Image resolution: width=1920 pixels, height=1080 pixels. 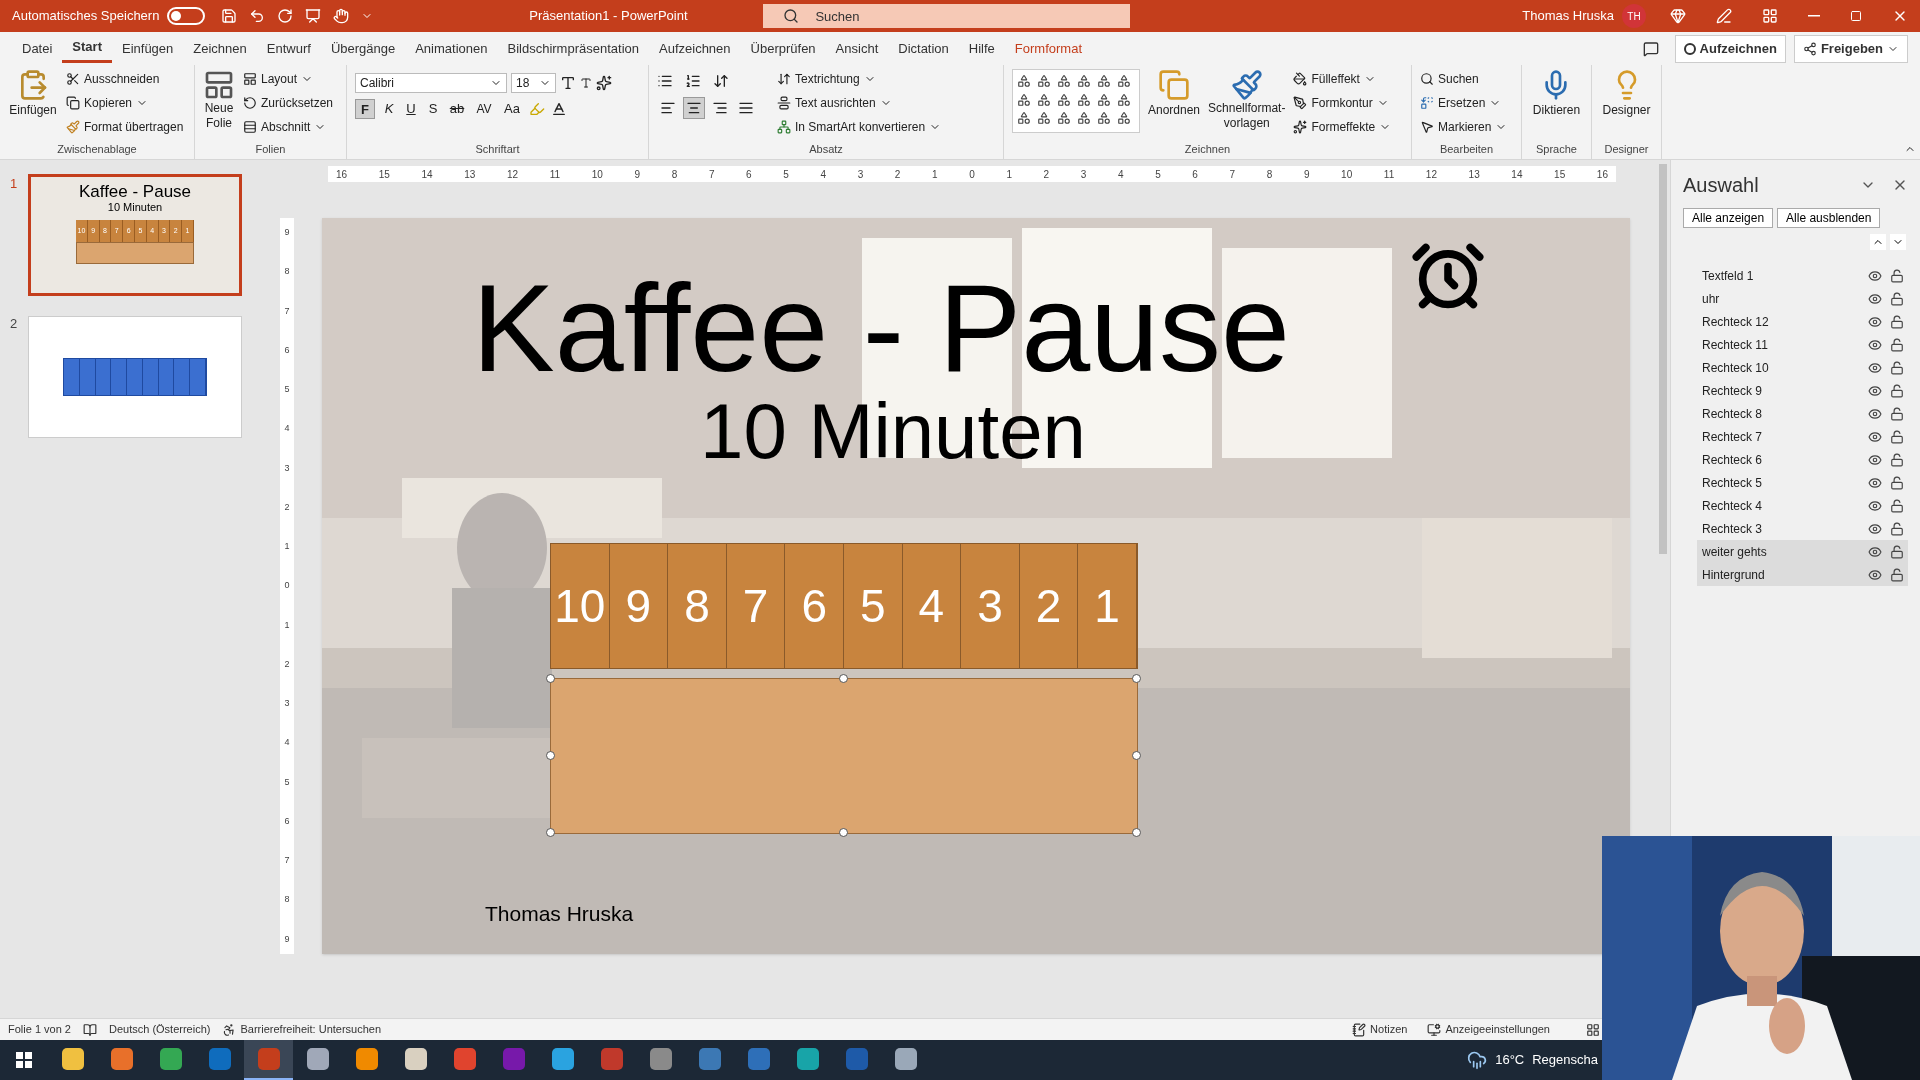 What do you see at coordinates (33, 94) in the screenshot?
I see `paste-button: Einfügen` at bounding box center [33, 94].